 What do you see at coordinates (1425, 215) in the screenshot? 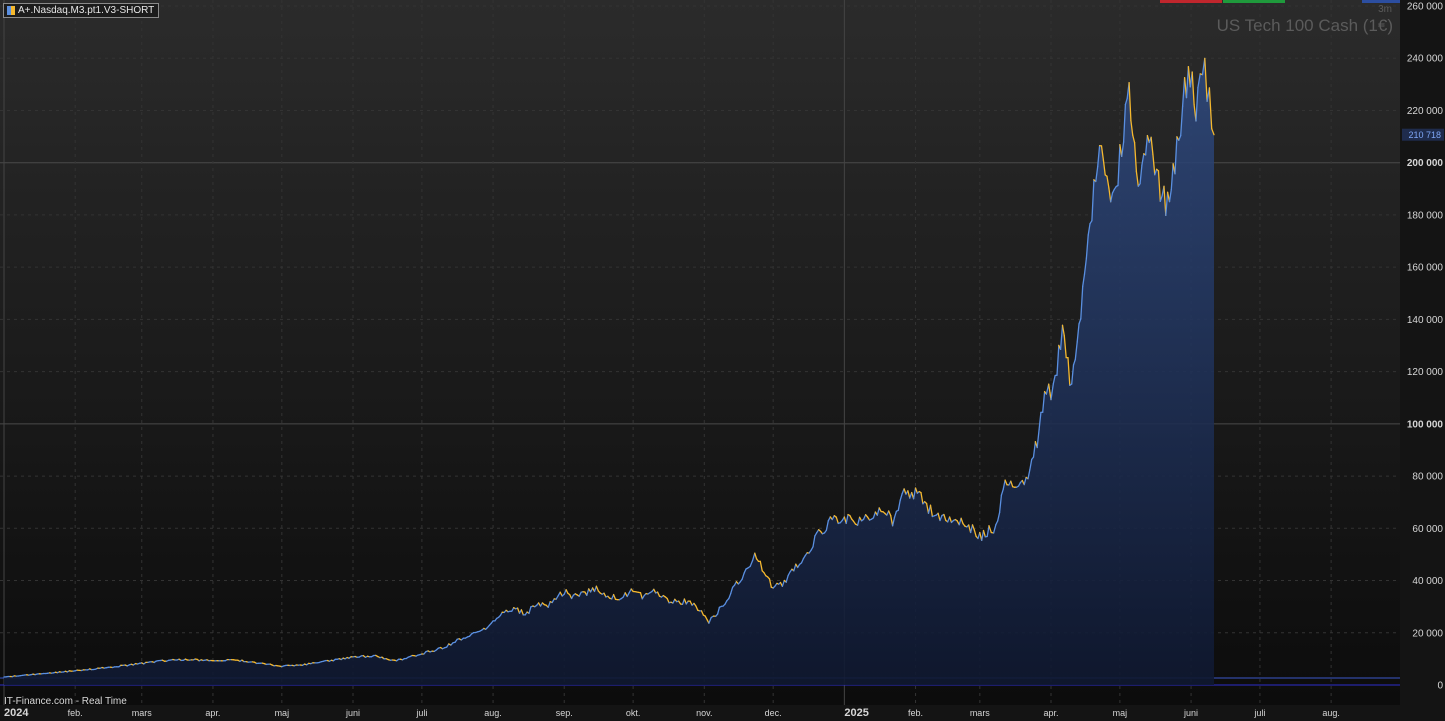
I see `y-tick-label: 180 000` at bounding box center [1425, 215].